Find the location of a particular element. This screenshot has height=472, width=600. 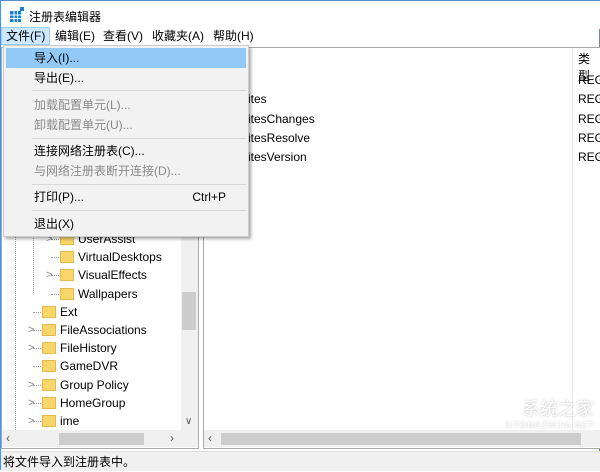

menu-item-print: 打印(P)... Ctrl+P is located at coordinates (126, 197).